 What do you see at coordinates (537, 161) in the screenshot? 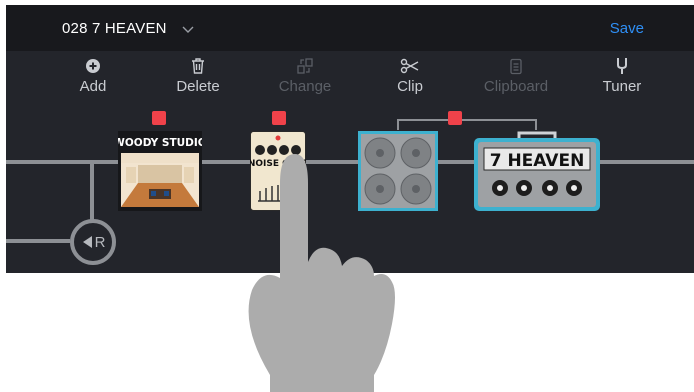
I see `block-label: 7 HEAVEN` at bounding box center [537, 161].